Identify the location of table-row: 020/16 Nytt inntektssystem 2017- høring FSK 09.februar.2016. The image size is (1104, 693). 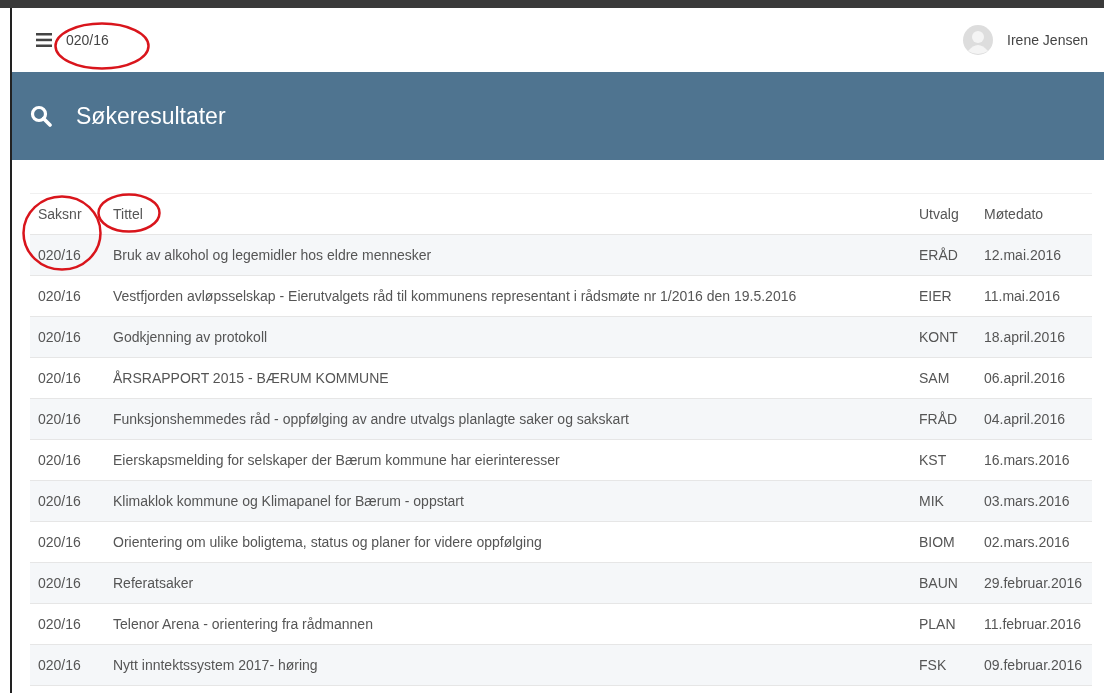
(561, 665).